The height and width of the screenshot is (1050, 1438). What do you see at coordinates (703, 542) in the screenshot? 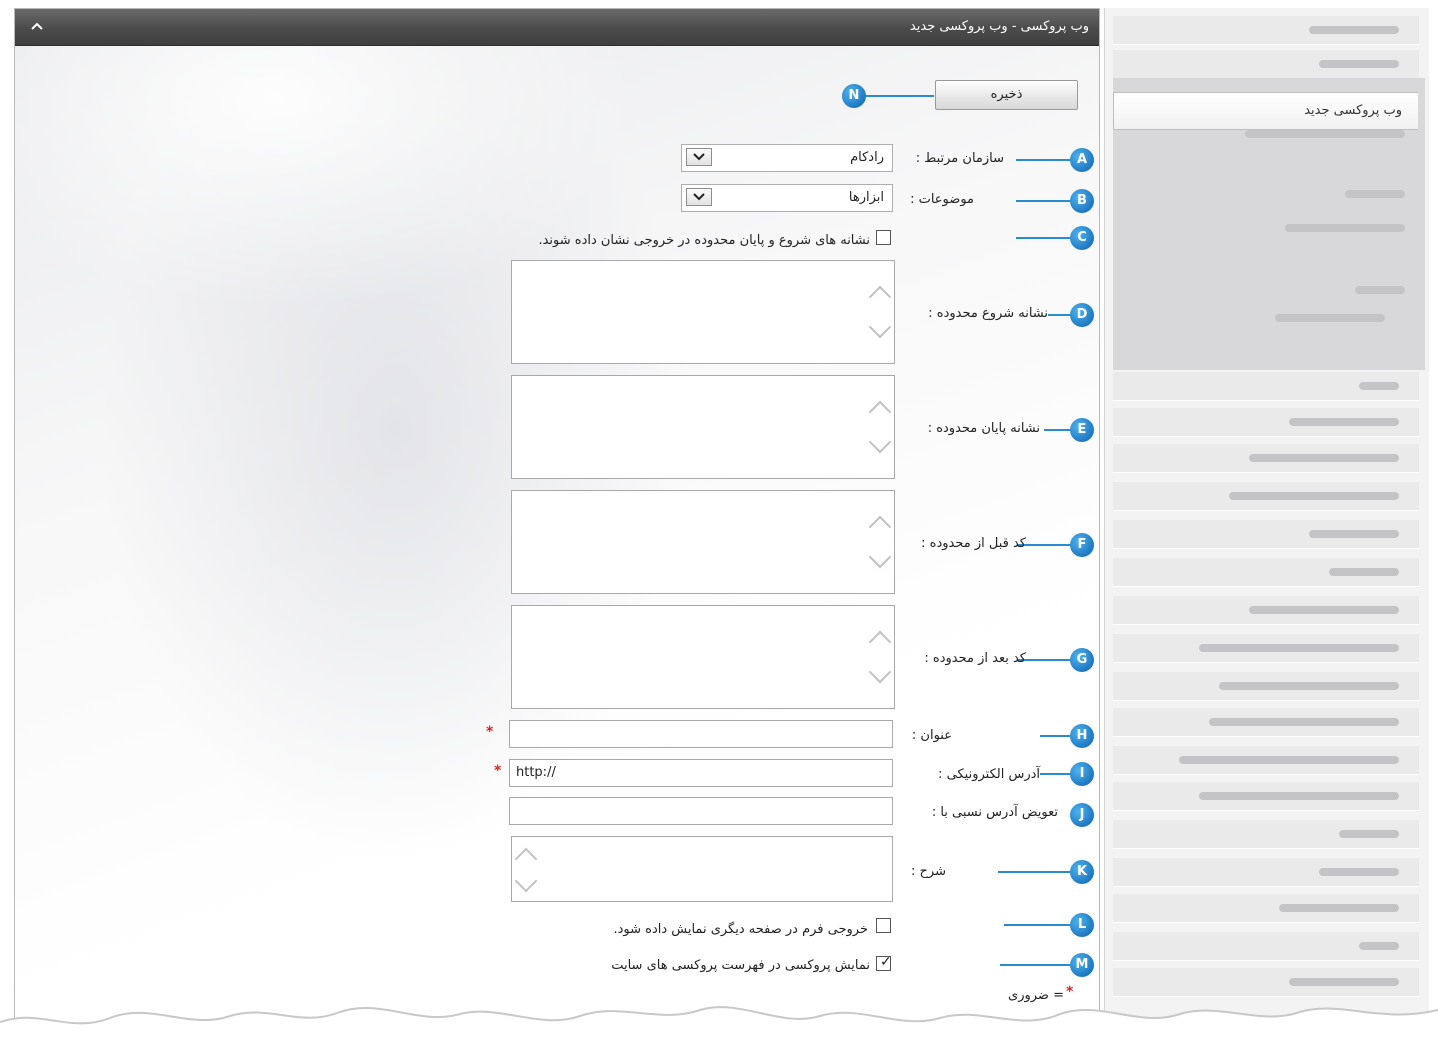
I see `code-before-textarea` at bounding box center [703, 542].